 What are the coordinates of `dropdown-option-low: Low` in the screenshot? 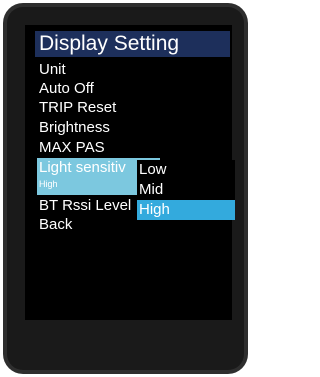 It's located at (186, 170).